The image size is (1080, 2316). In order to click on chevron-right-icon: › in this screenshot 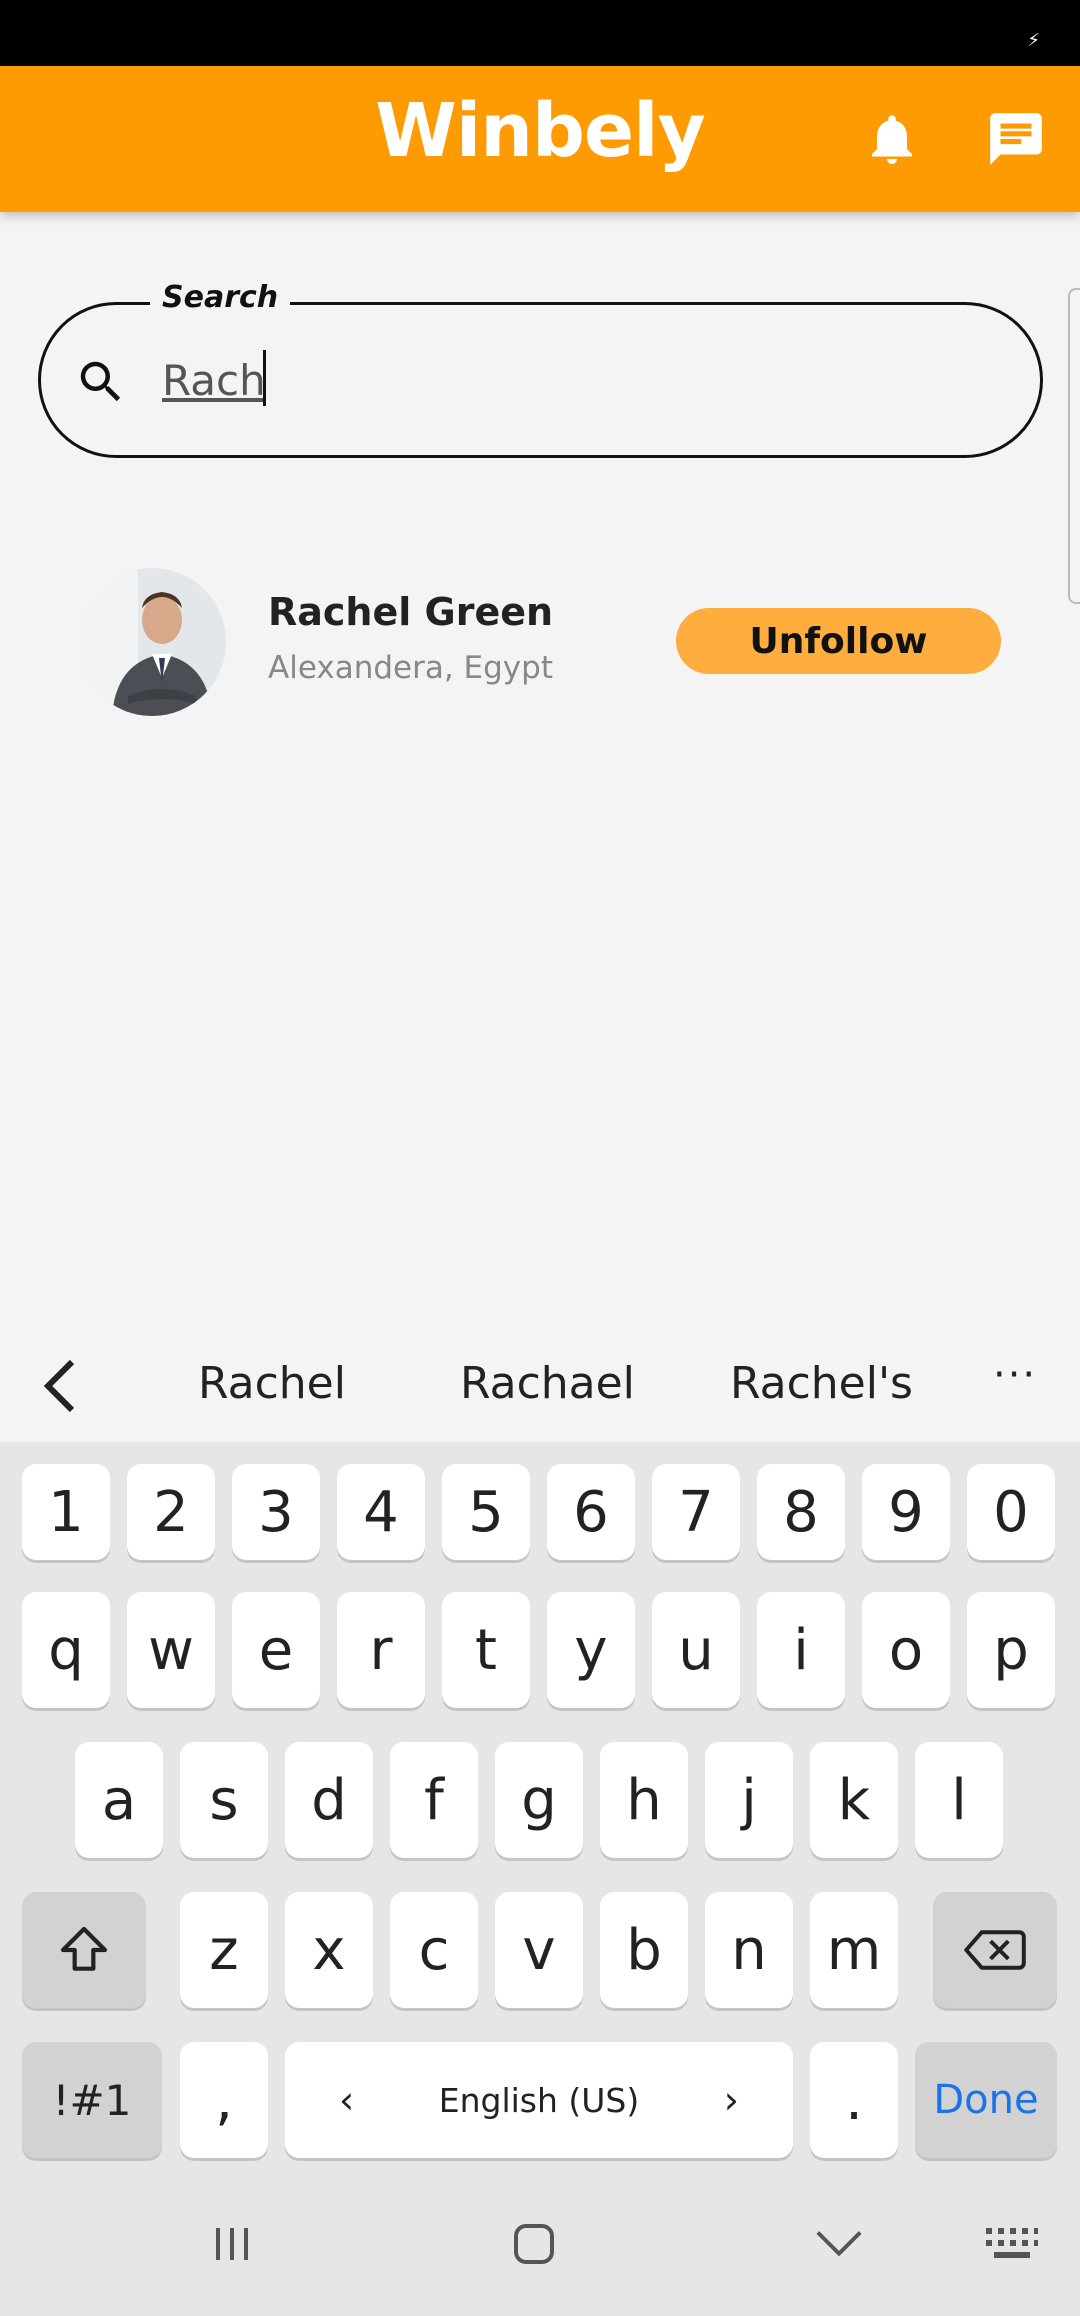, I will do `click(731, 2100)`.